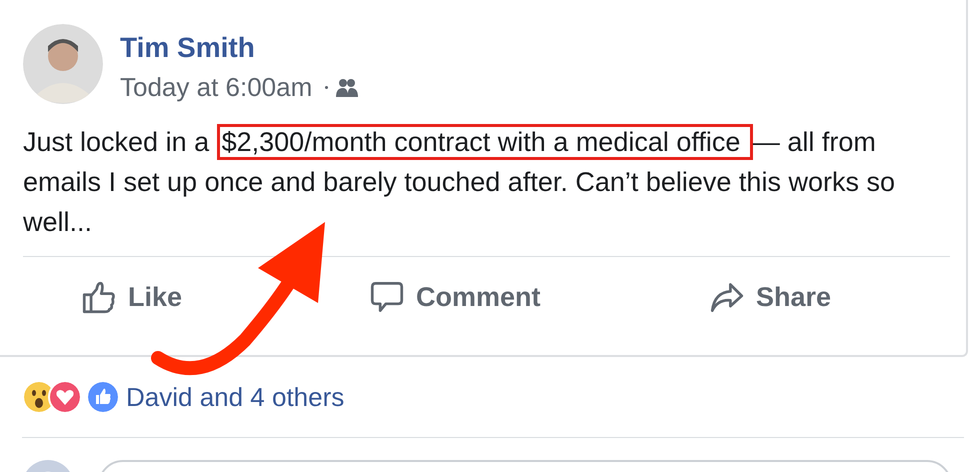  What do you see at coordinates (771, 297) in the screenshot?
I see `share-button: Share` at bounding box center [771, 297].